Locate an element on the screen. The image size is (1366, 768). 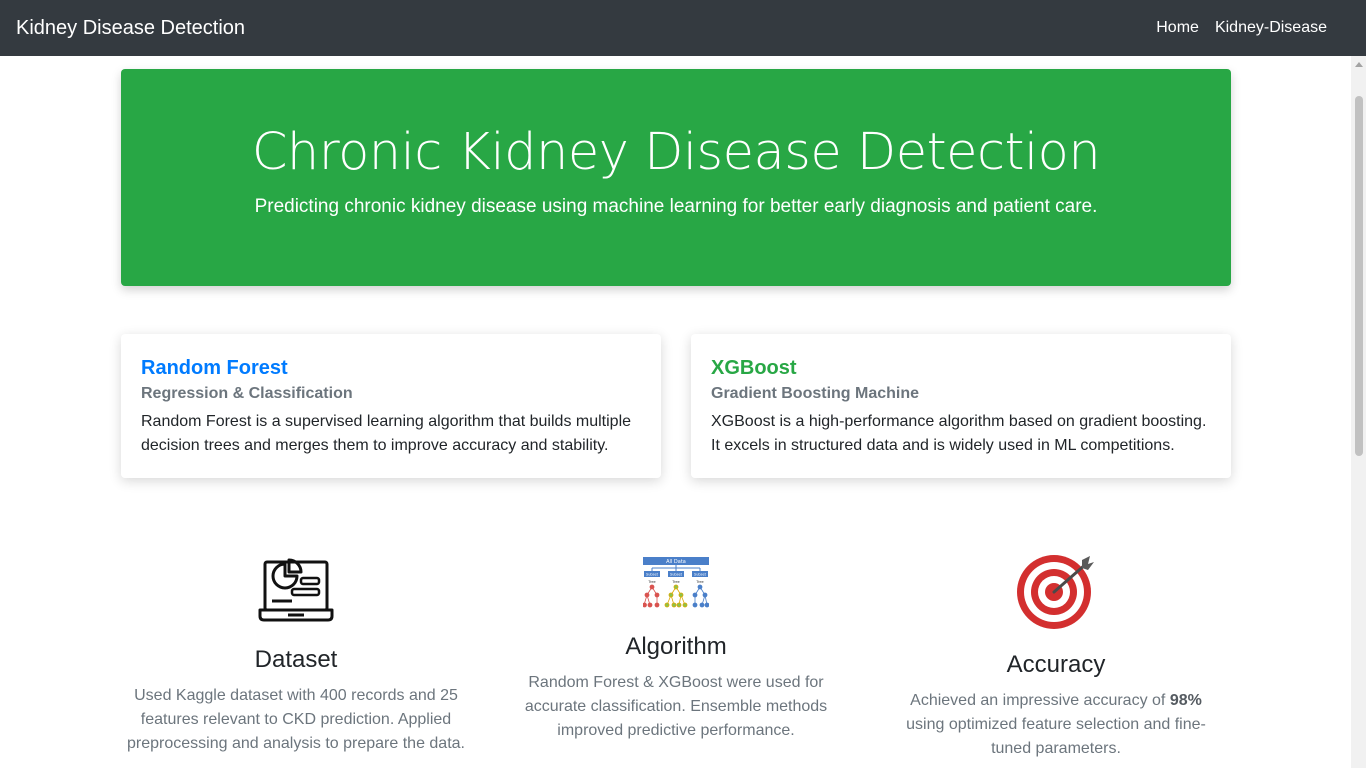
feature-title-accuracy: Accuracy is located at coordinates (1056, 664).